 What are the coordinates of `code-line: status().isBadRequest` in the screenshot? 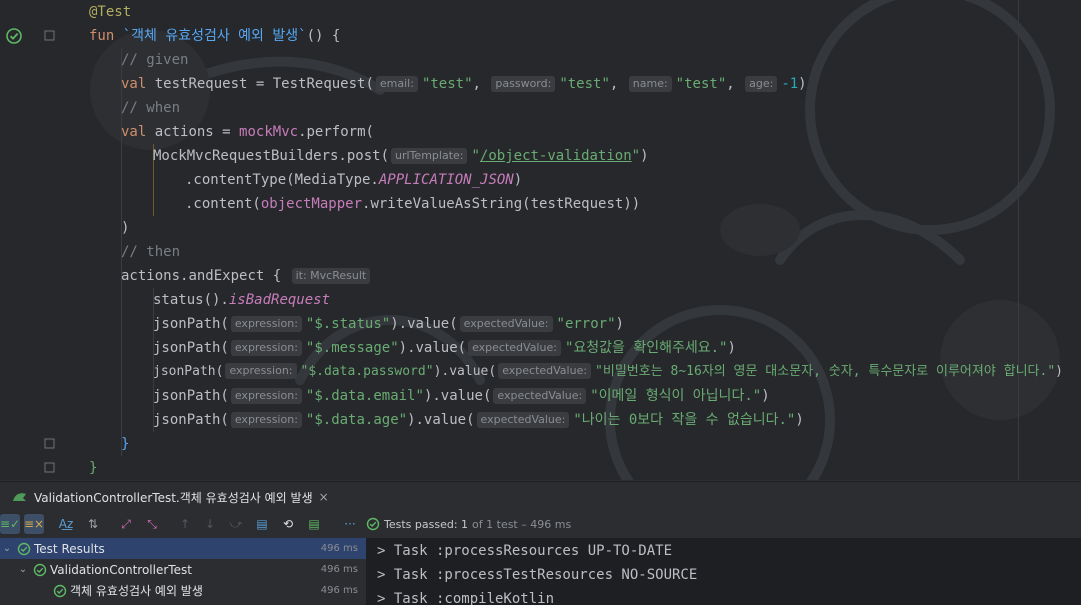 It's located at (242, 300).